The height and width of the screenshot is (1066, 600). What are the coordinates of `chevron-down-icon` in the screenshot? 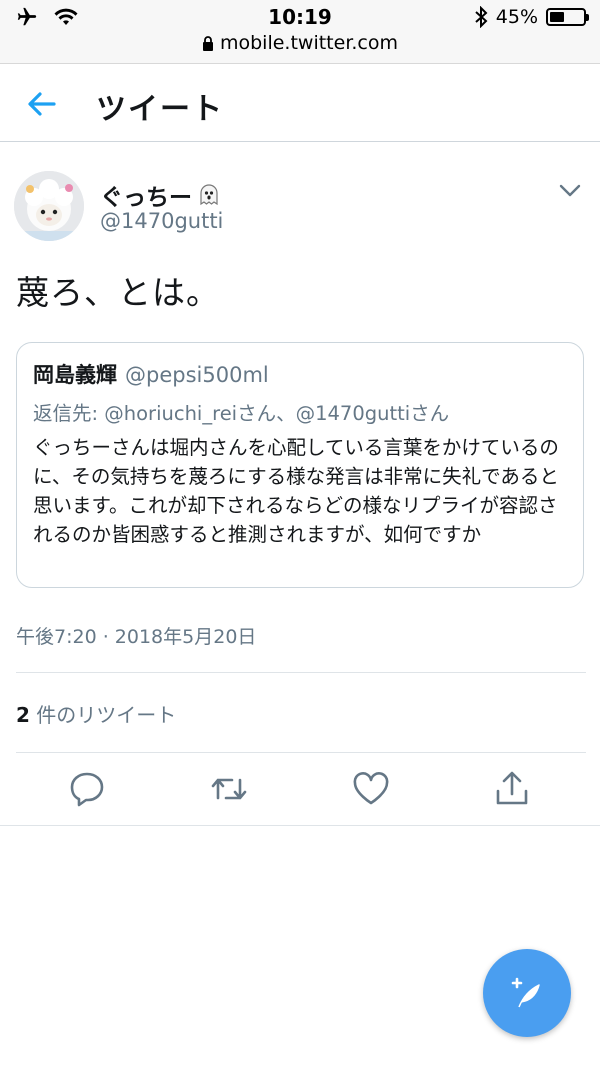 It's located at (570, 190).